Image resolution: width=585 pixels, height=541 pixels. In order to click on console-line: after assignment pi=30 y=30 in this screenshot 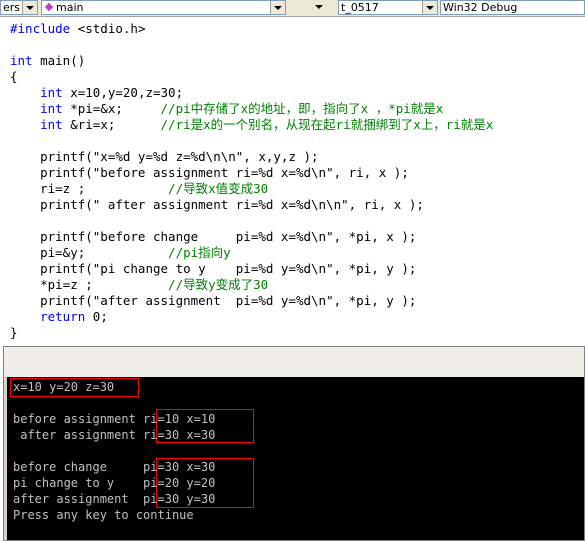, I will do `click(114, 499)`.